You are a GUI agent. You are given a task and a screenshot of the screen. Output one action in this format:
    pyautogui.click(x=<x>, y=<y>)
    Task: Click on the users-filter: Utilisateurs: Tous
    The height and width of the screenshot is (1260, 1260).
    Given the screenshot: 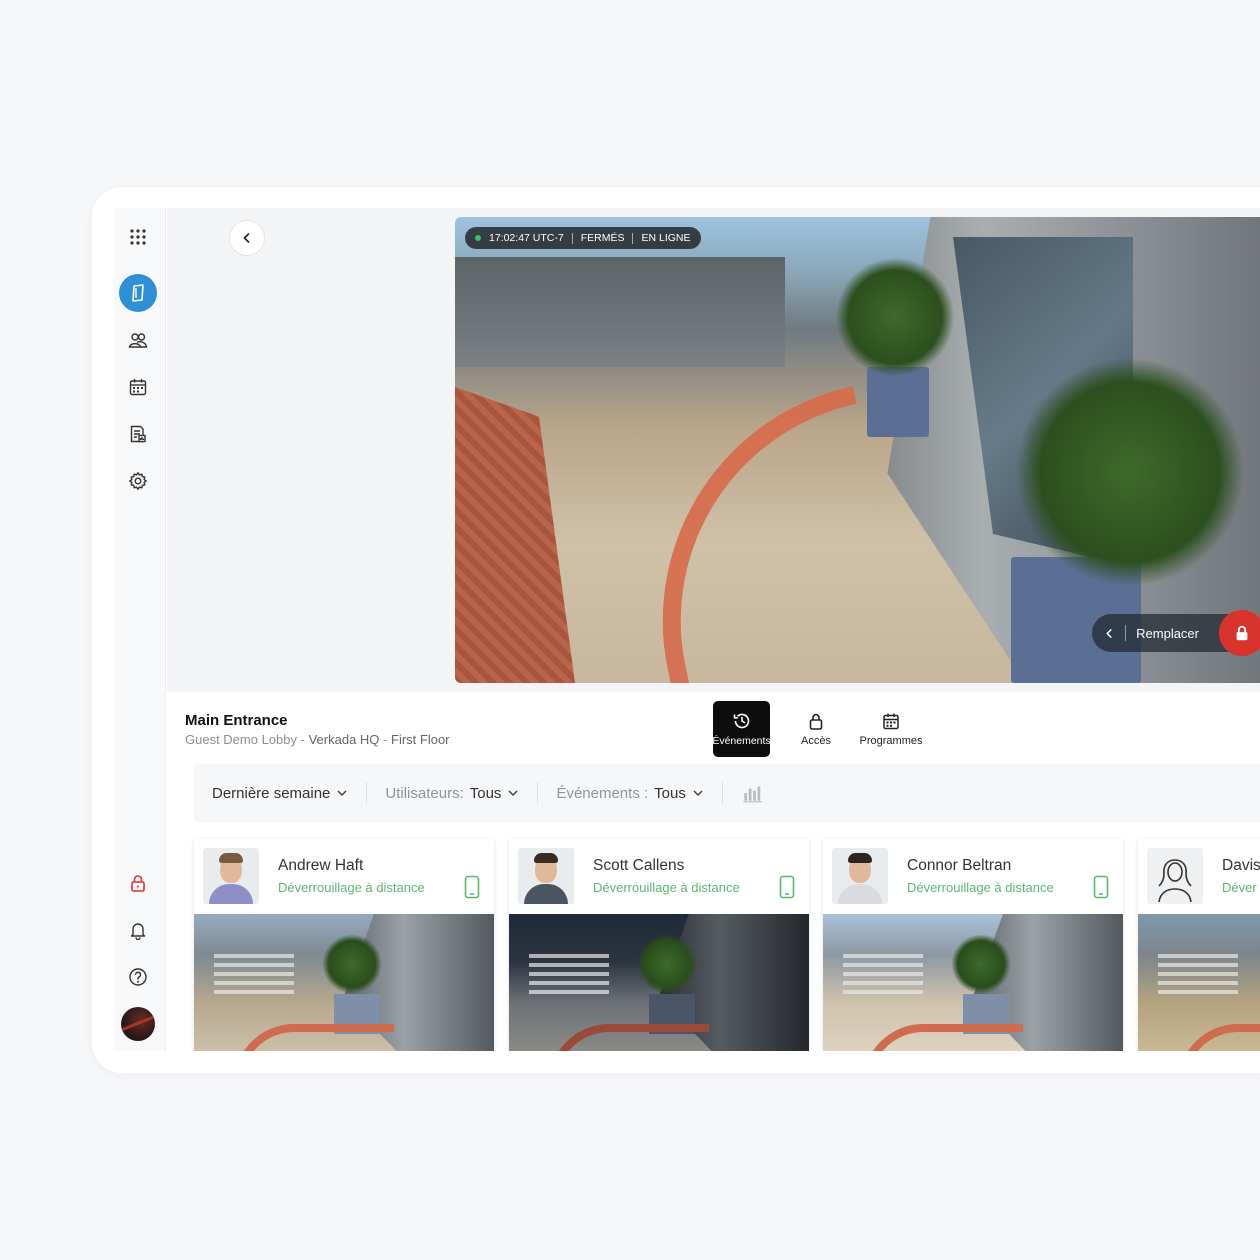 What is the action you would take?
    pyautogui.click(x=461, y=793)
    